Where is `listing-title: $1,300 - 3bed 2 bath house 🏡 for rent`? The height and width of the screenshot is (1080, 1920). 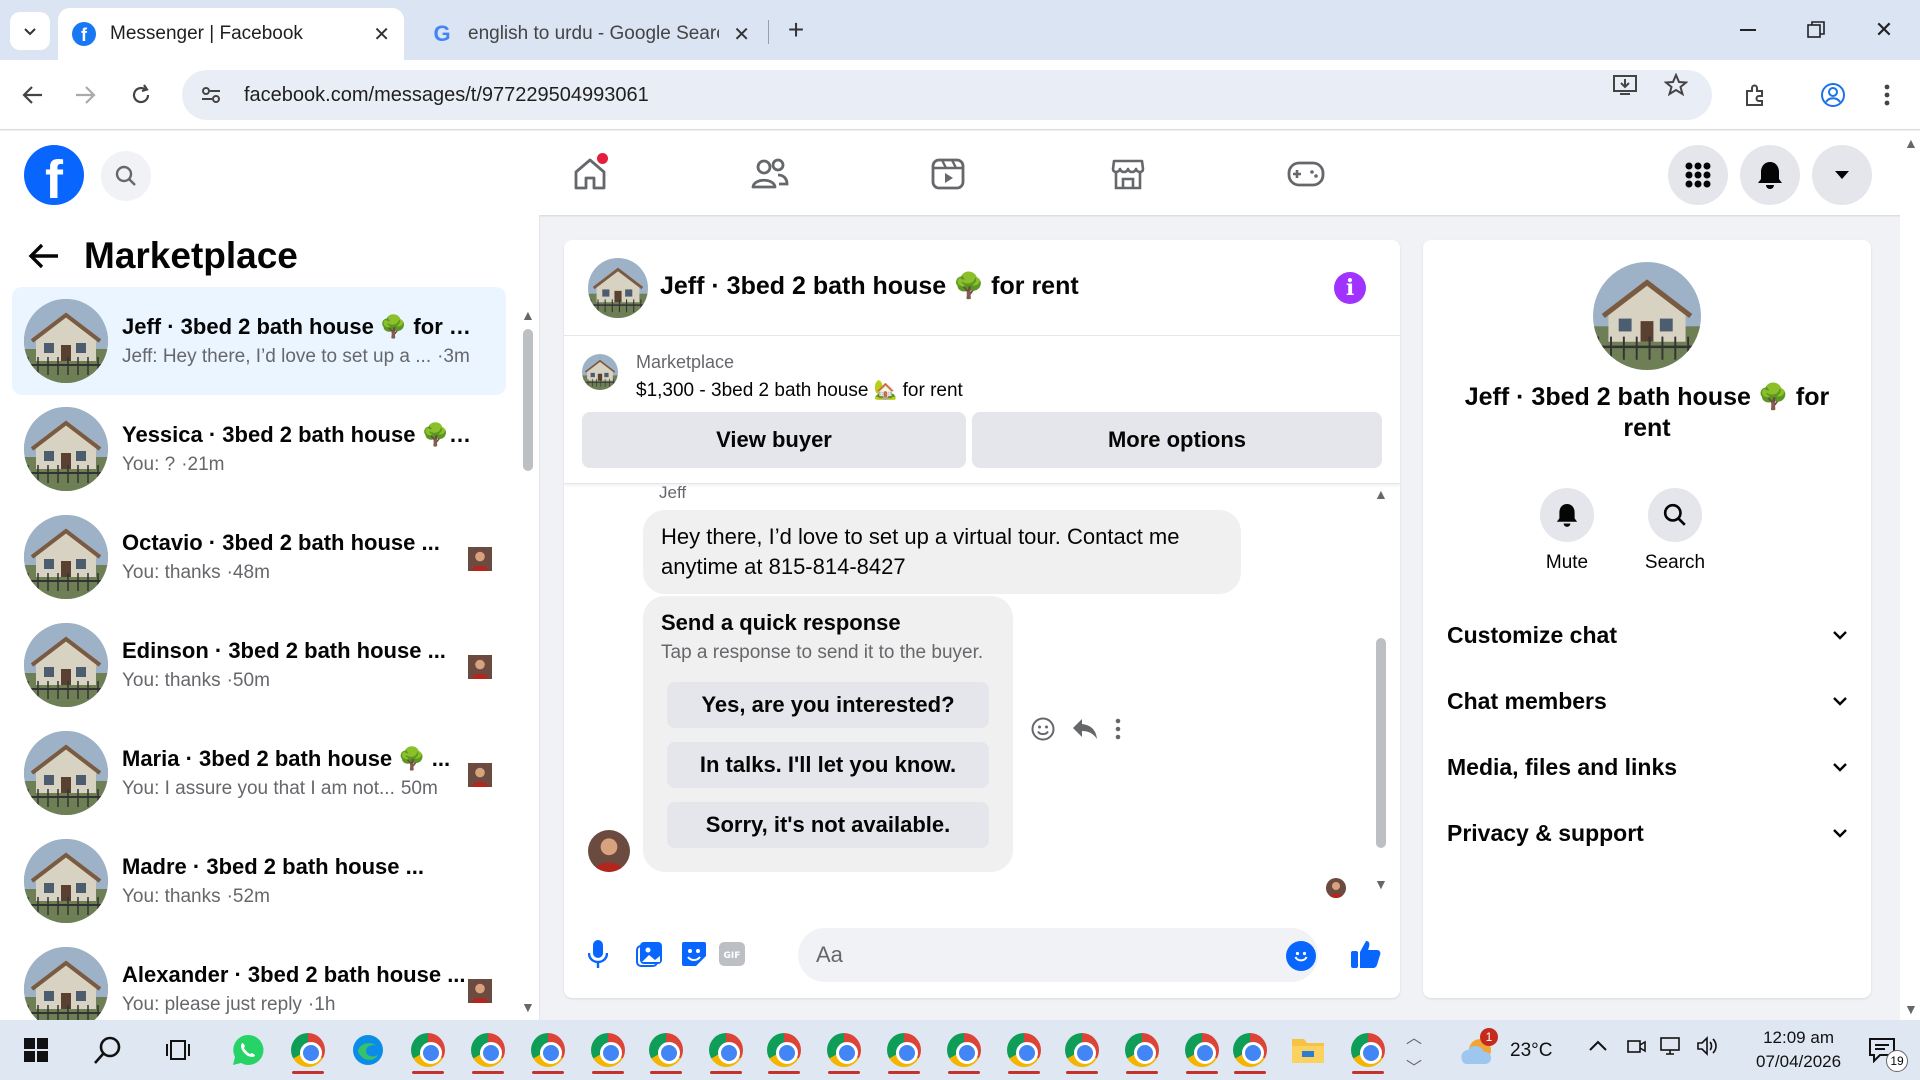 listing-title: $1,300 - 3bed 2 bath house 🏡 for rent is located at coordinates (799, 390).